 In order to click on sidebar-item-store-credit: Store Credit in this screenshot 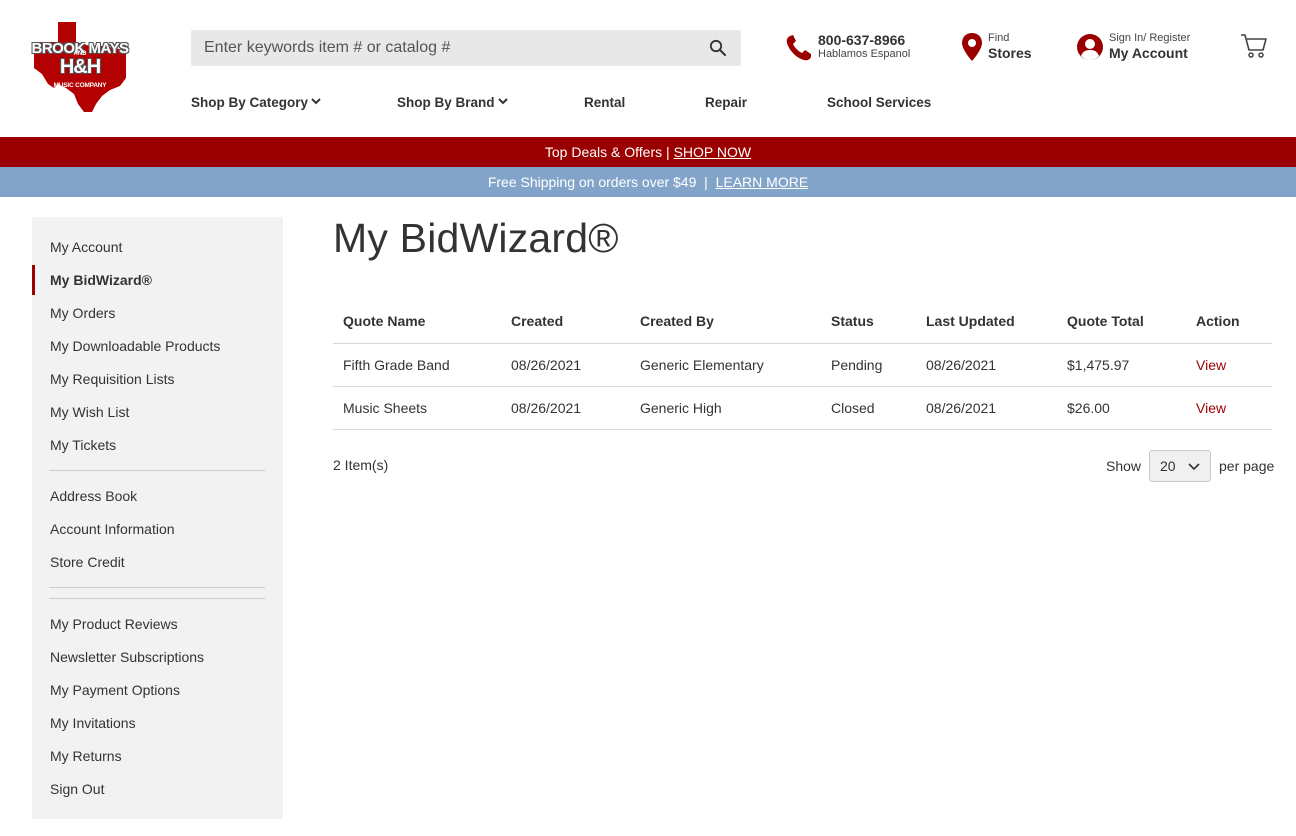, I will do `click(87, 562)`.